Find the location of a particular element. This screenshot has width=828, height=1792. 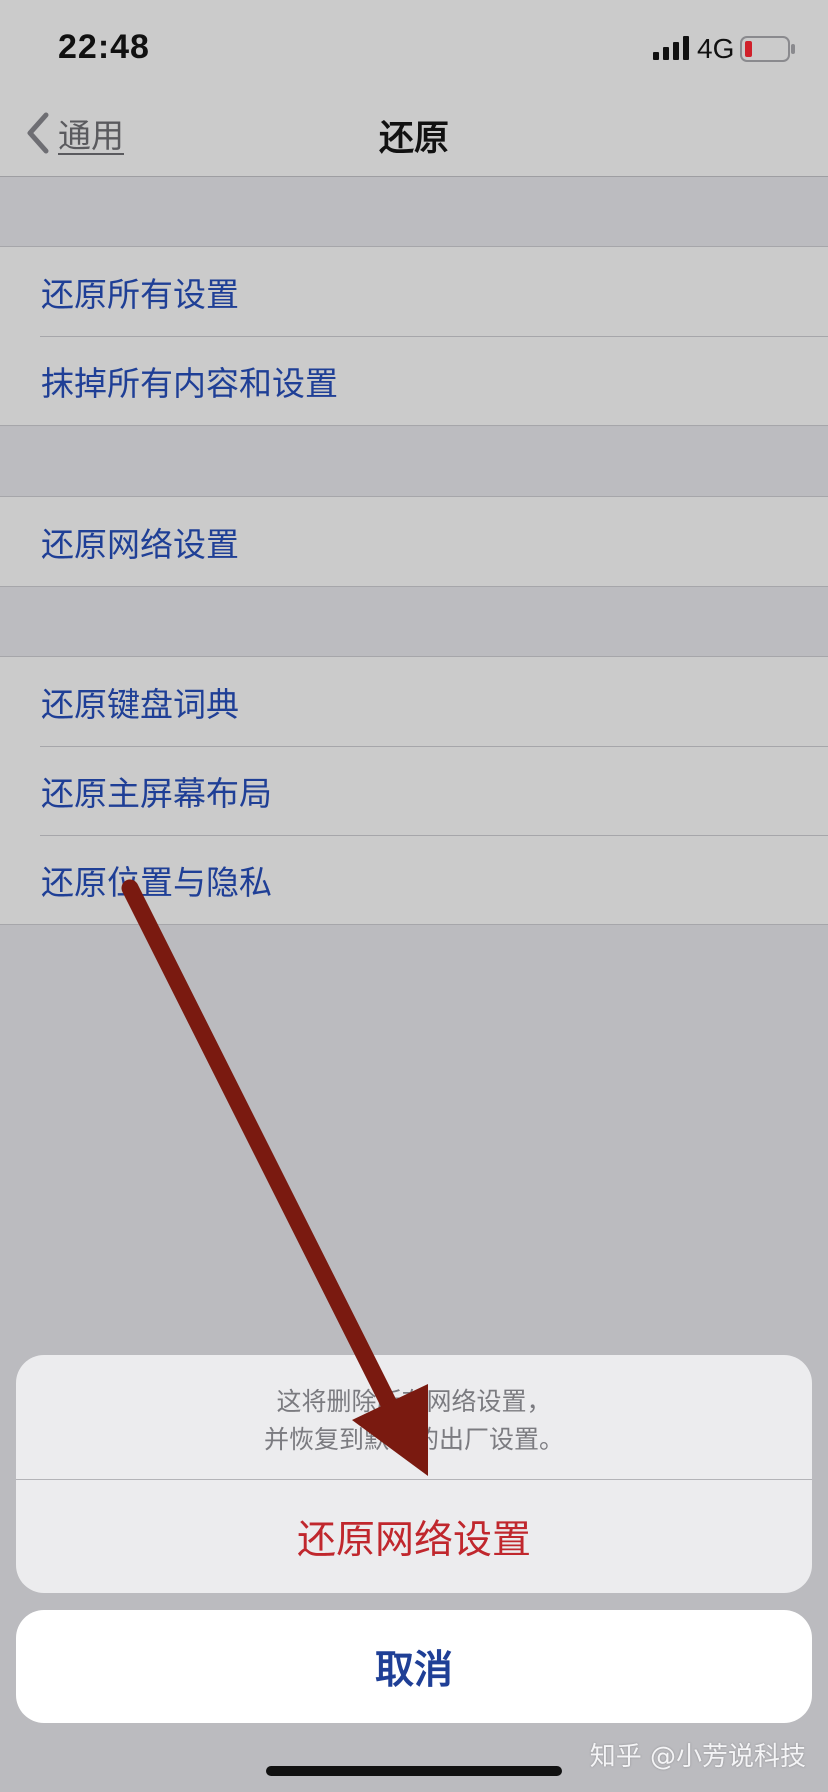

cancel-button: 取消 is located at coordinates (414, 1666).